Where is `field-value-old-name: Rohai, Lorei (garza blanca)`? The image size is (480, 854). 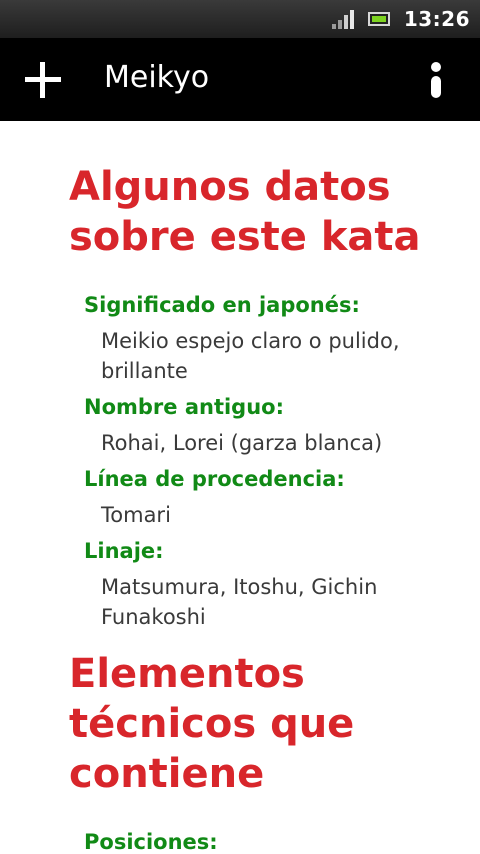 field-value-old-name: Rohai, Lorei (garza blanca) is located at coordinates (242, 443).